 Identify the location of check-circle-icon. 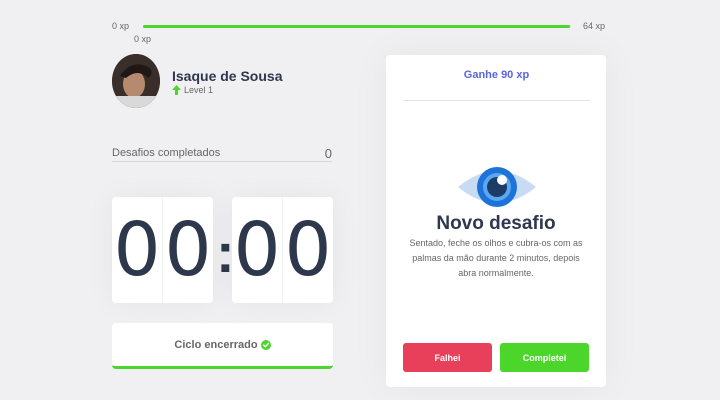
(265, 344).